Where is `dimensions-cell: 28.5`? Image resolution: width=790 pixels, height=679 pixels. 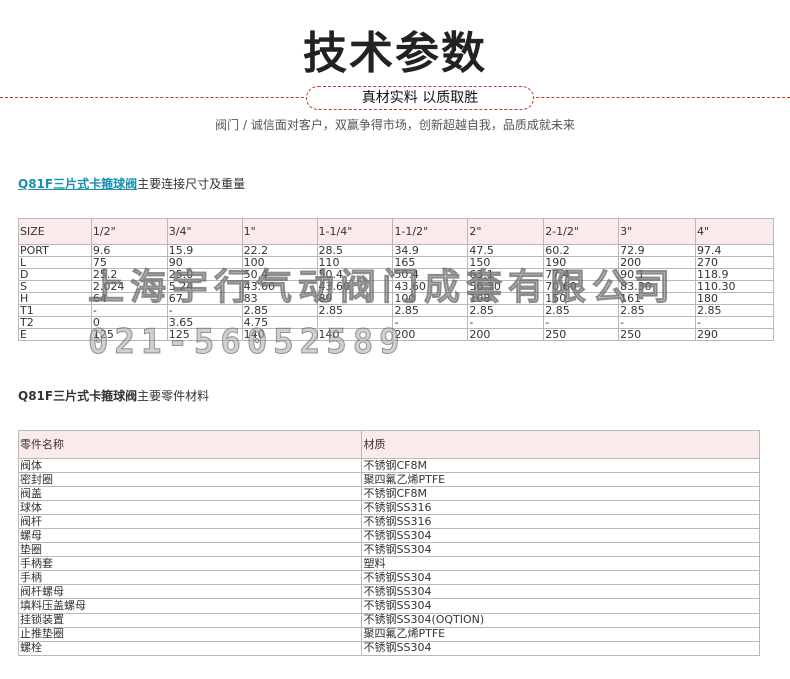 dimensions-cell: 28.5 is located at coordinates (355, 250).